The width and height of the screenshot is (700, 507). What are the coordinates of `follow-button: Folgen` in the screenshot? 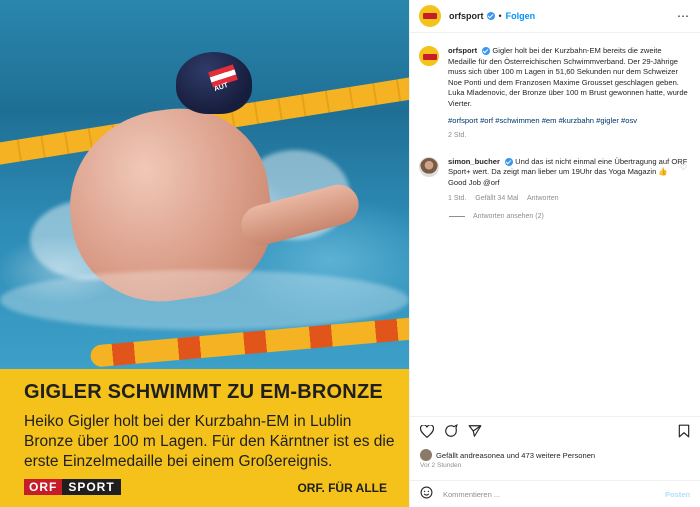 It's located at (521, 16).